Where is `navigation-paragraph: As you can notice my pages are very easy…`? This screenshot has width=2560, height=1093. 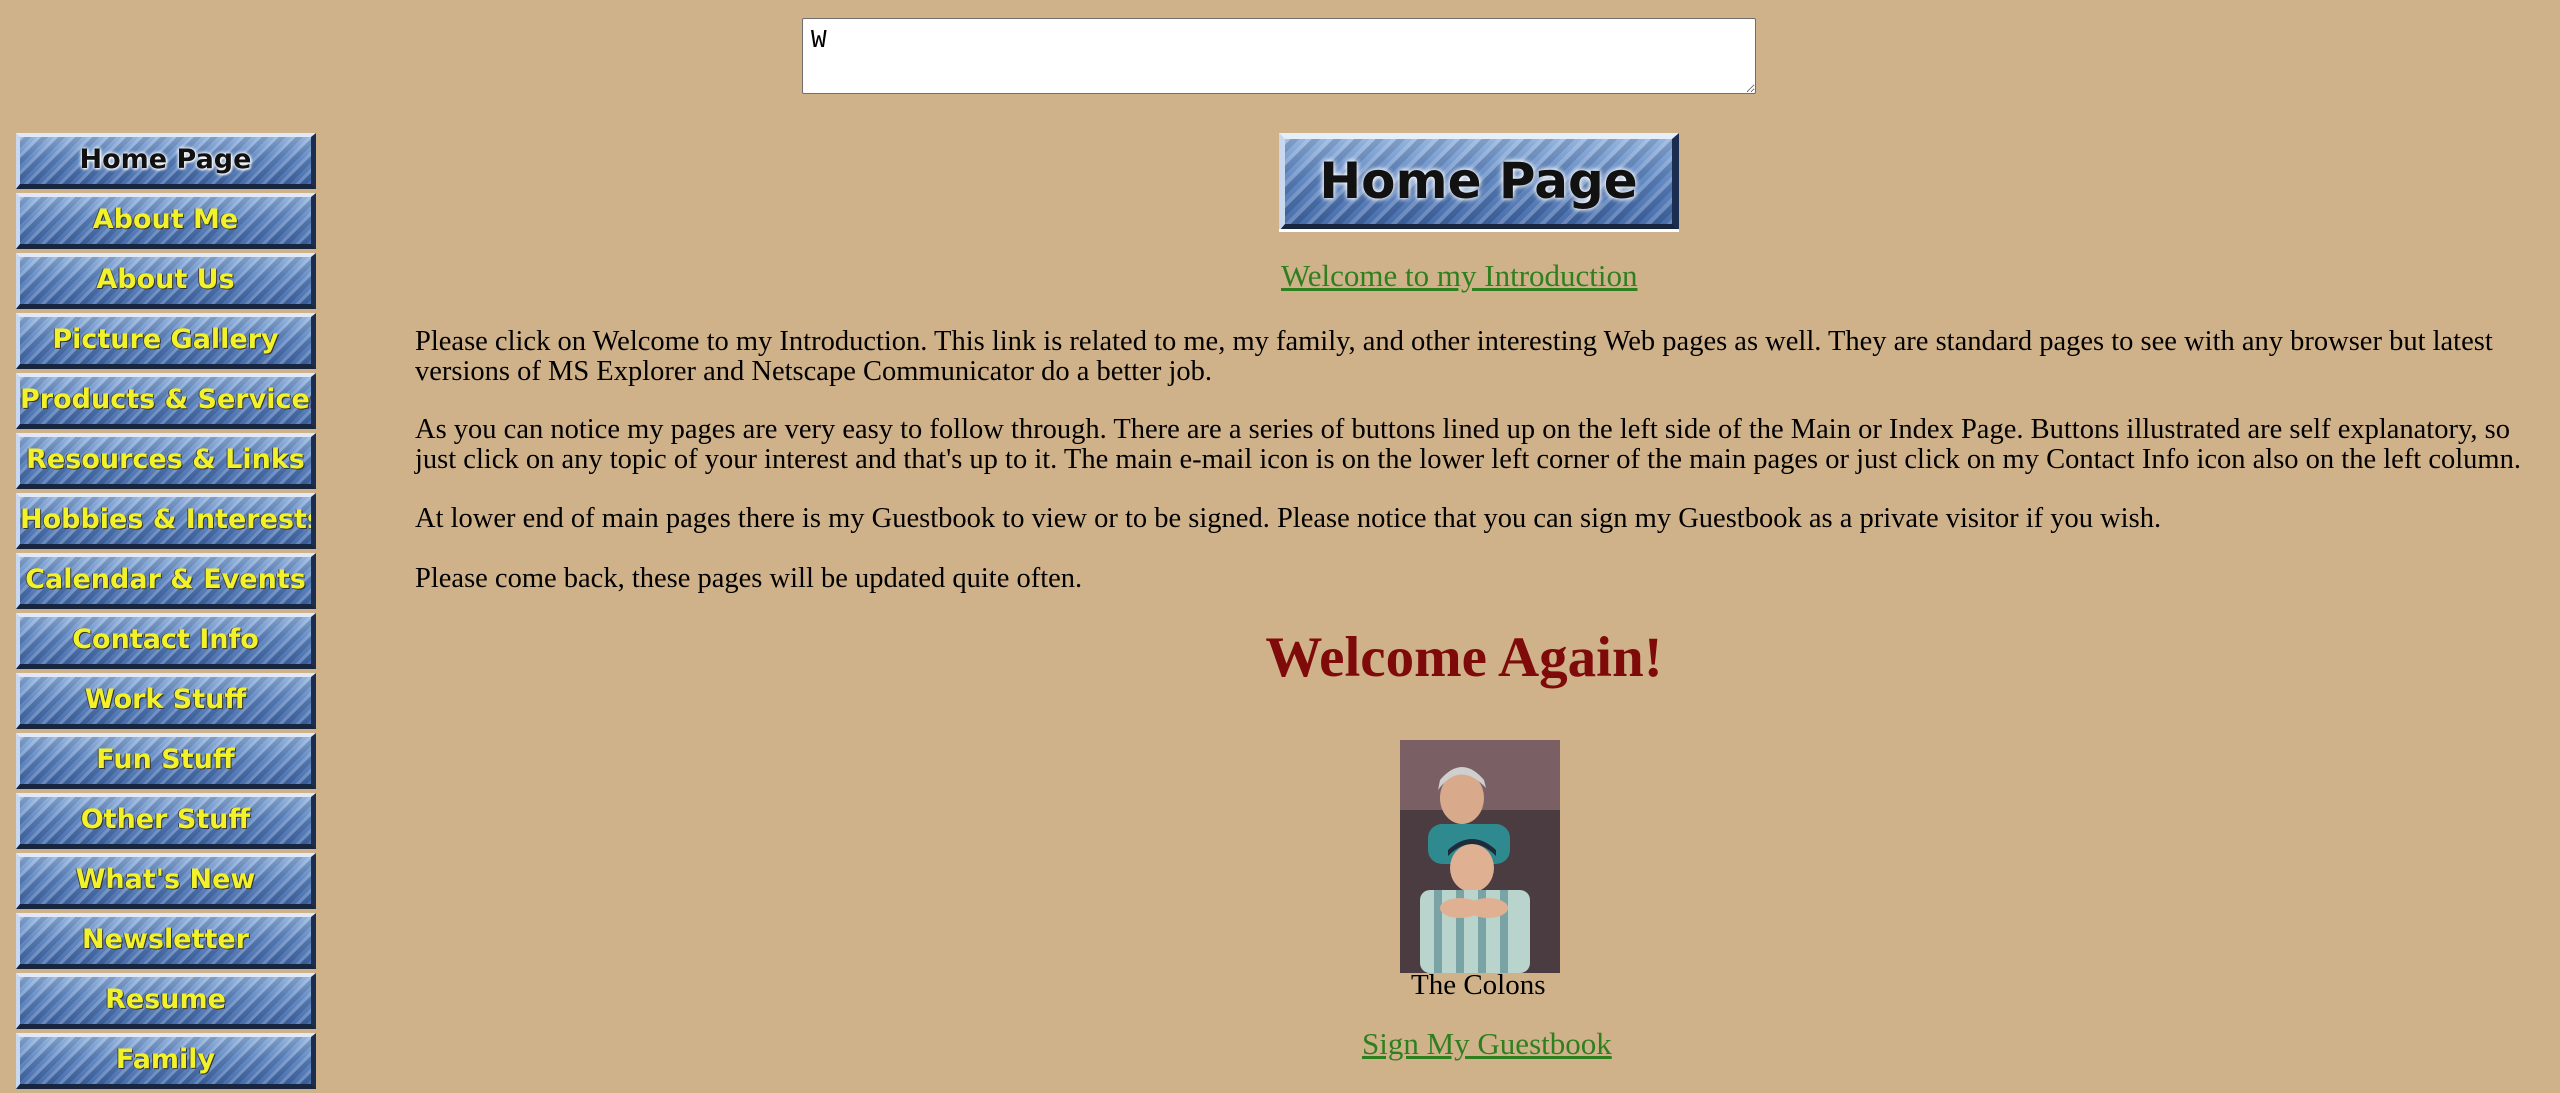
navigation-paragraph: As you can notice my pages are very easy… is located at coordinates (1468, 444).